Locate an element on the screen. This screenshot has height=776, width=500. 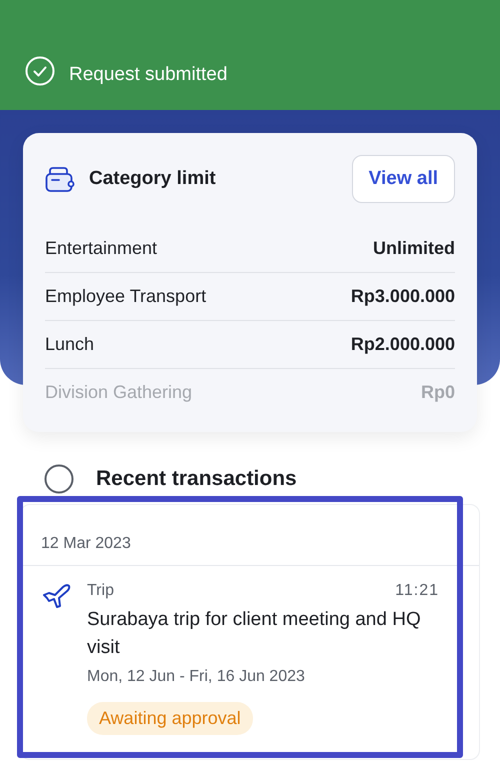
check-circle-icon is located at coordinates (40, 71).